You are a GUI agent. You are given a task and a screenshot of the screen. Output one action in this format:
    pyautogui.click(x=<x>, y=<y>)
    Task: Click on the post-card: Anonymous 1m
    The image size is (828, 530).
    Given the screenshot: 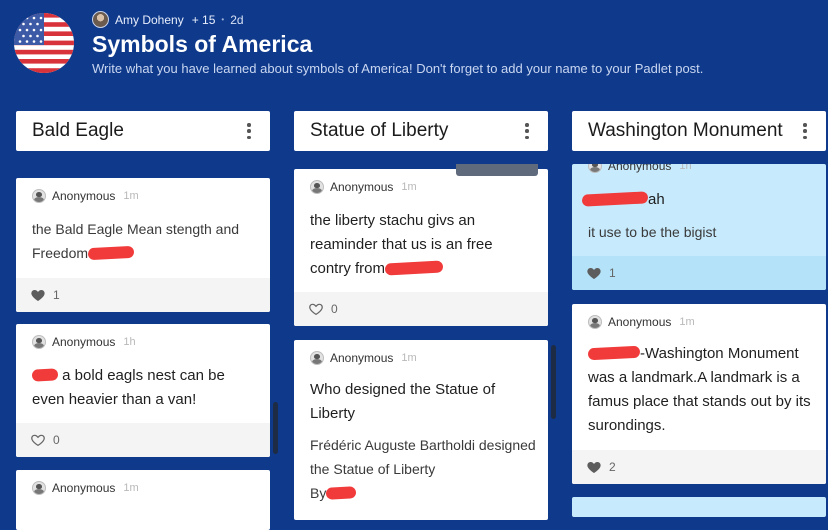 What is the action you would take?
    pyautogui.click(x=143, y=500)
    